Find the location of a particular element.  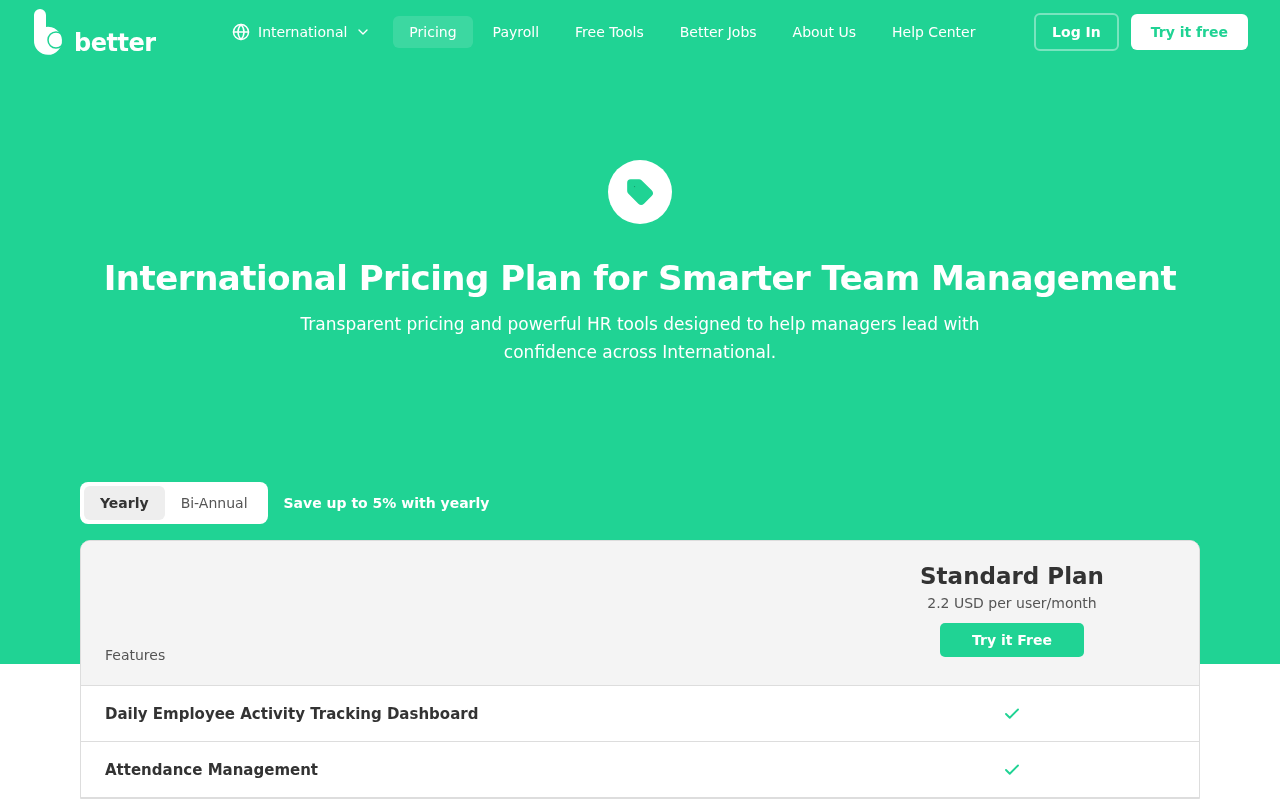

feature-name: Daily Employee Activity Tracking Dashboard is located at coordinates (292, 713).